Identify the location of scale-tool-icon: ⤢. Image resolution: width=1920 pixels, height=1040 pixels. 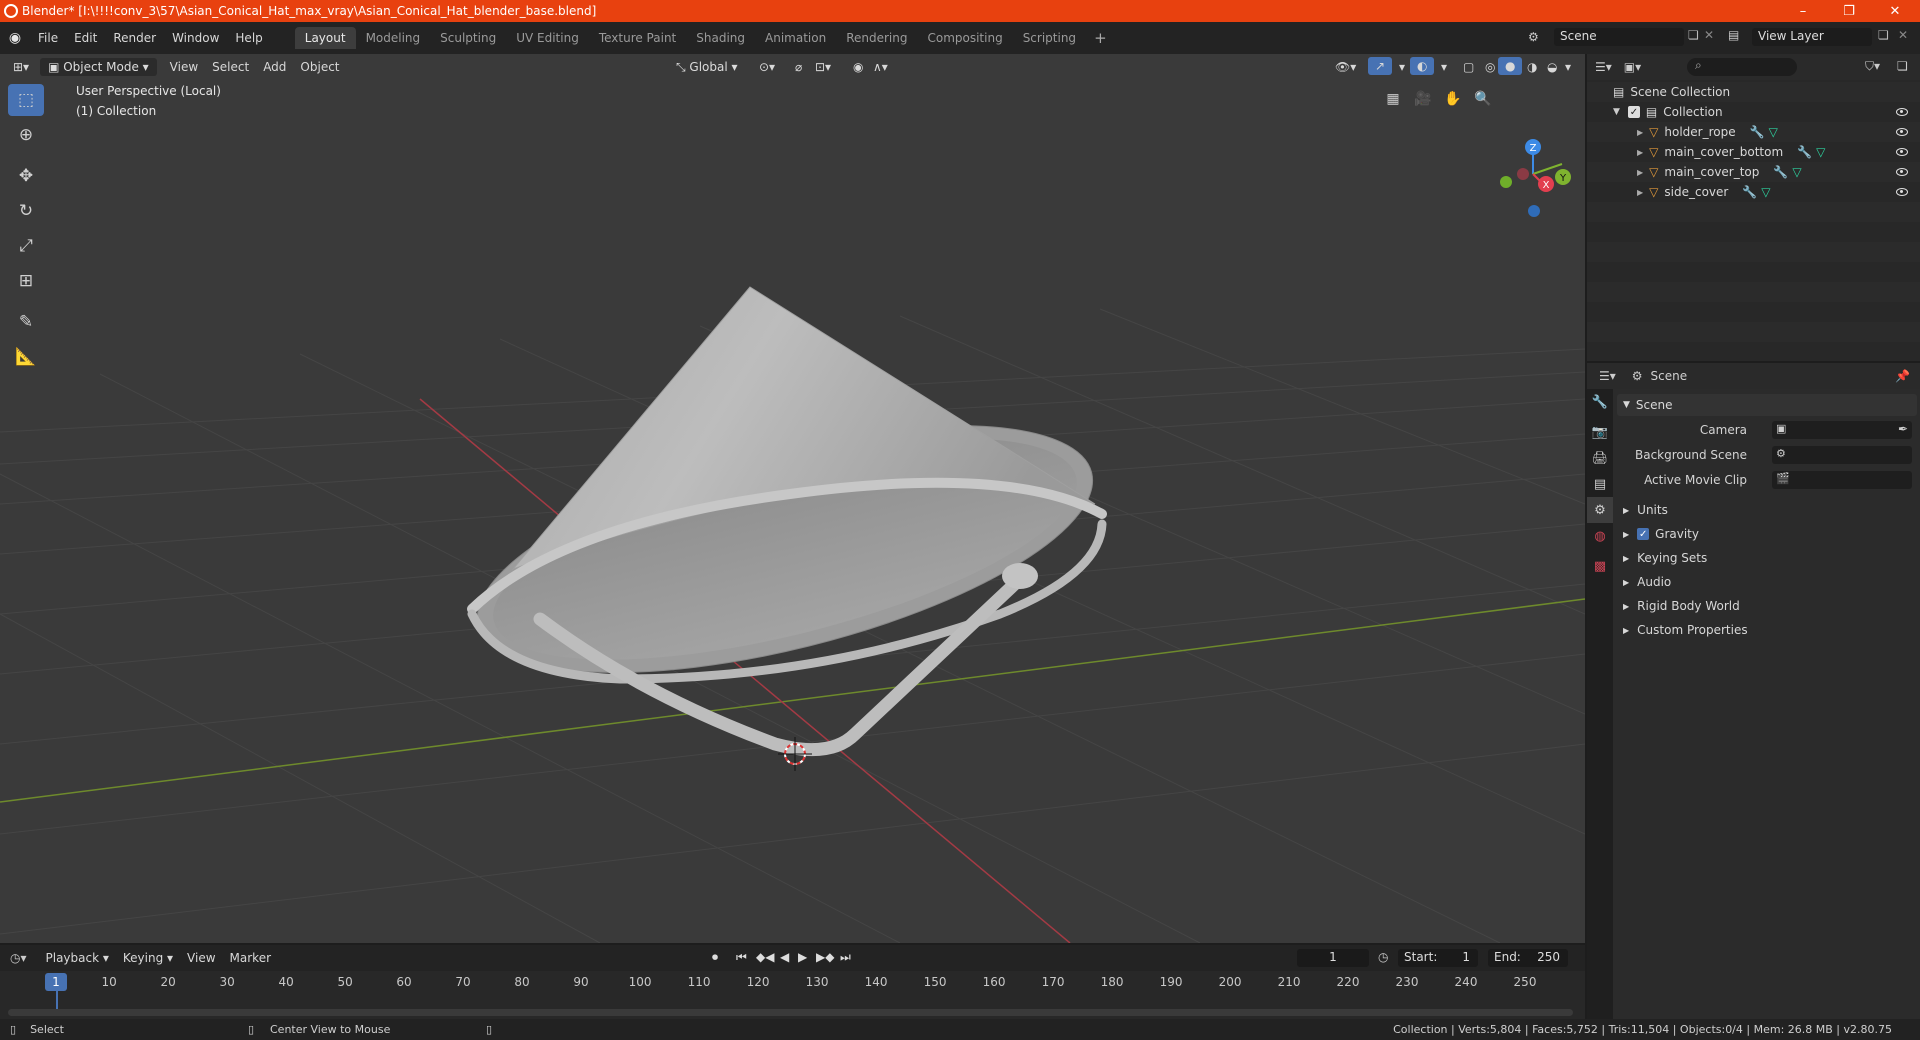
(26, 246).